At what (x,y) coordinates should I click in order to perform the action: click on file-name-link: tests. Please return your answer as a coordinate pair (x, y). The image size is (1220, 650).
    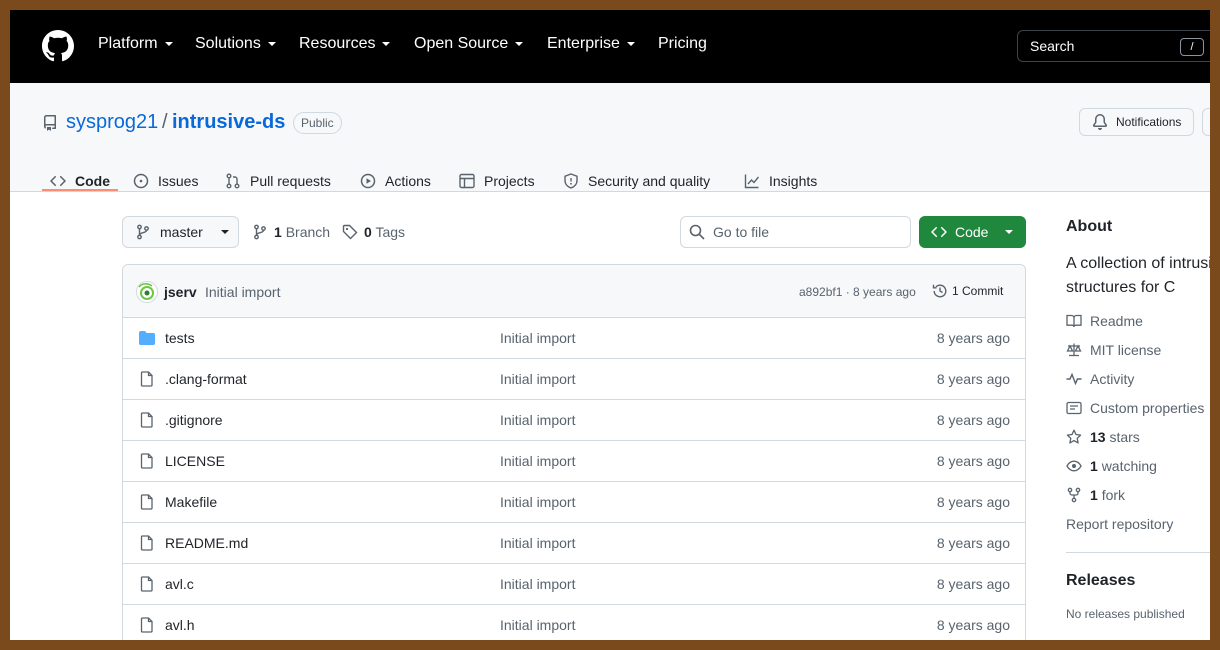
    Looking at the image, I should click on (180, 338).